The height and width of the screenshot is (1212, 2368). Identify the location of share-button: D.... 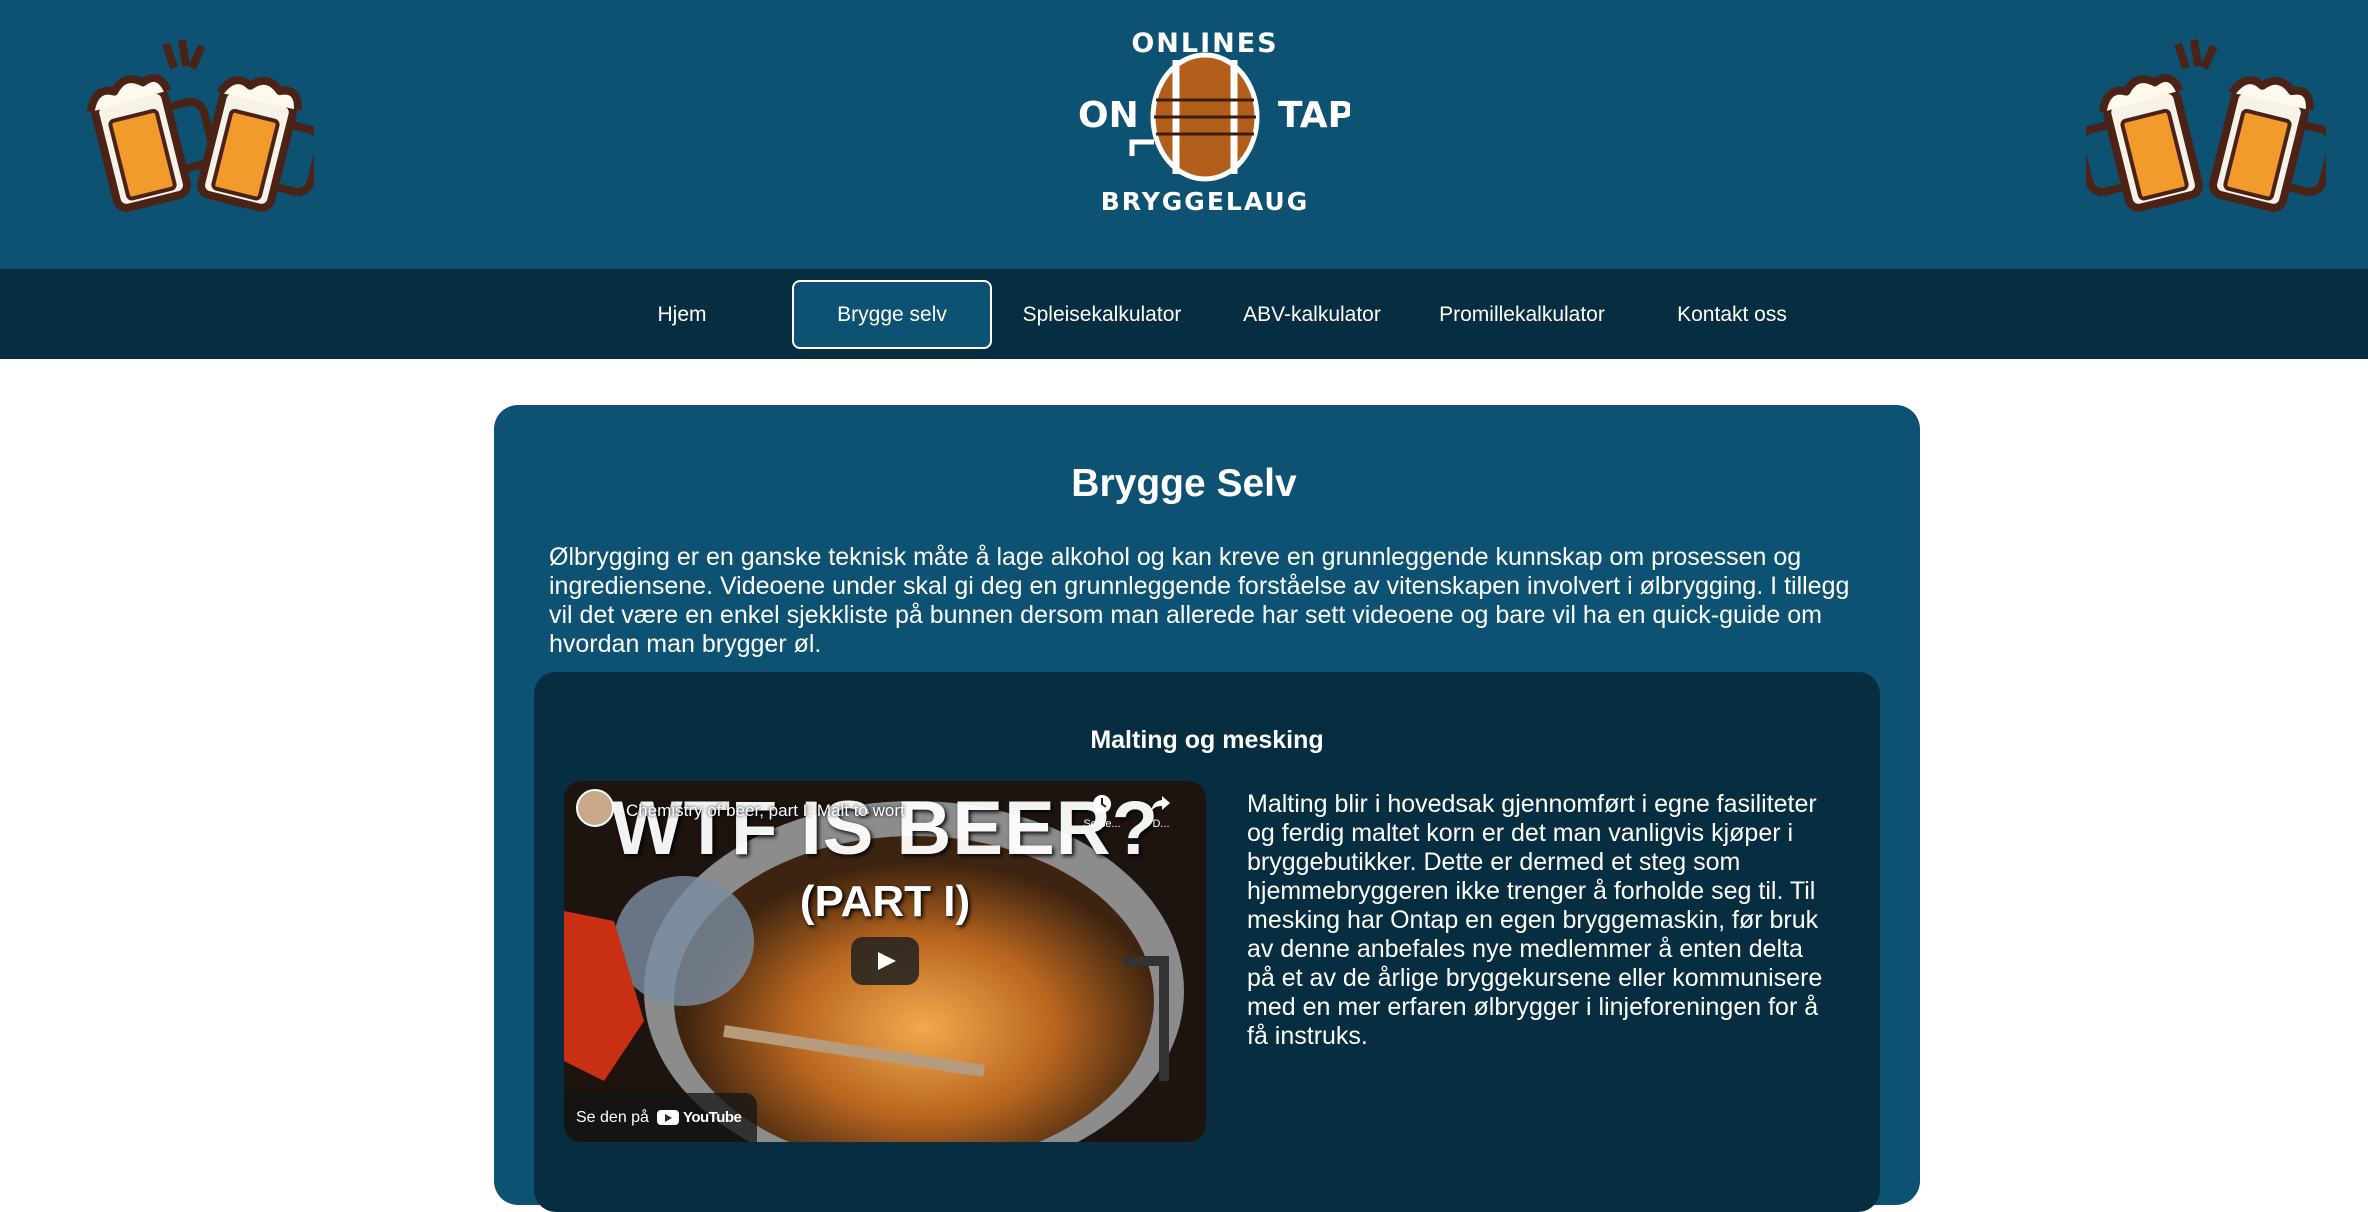
(1161, 811).